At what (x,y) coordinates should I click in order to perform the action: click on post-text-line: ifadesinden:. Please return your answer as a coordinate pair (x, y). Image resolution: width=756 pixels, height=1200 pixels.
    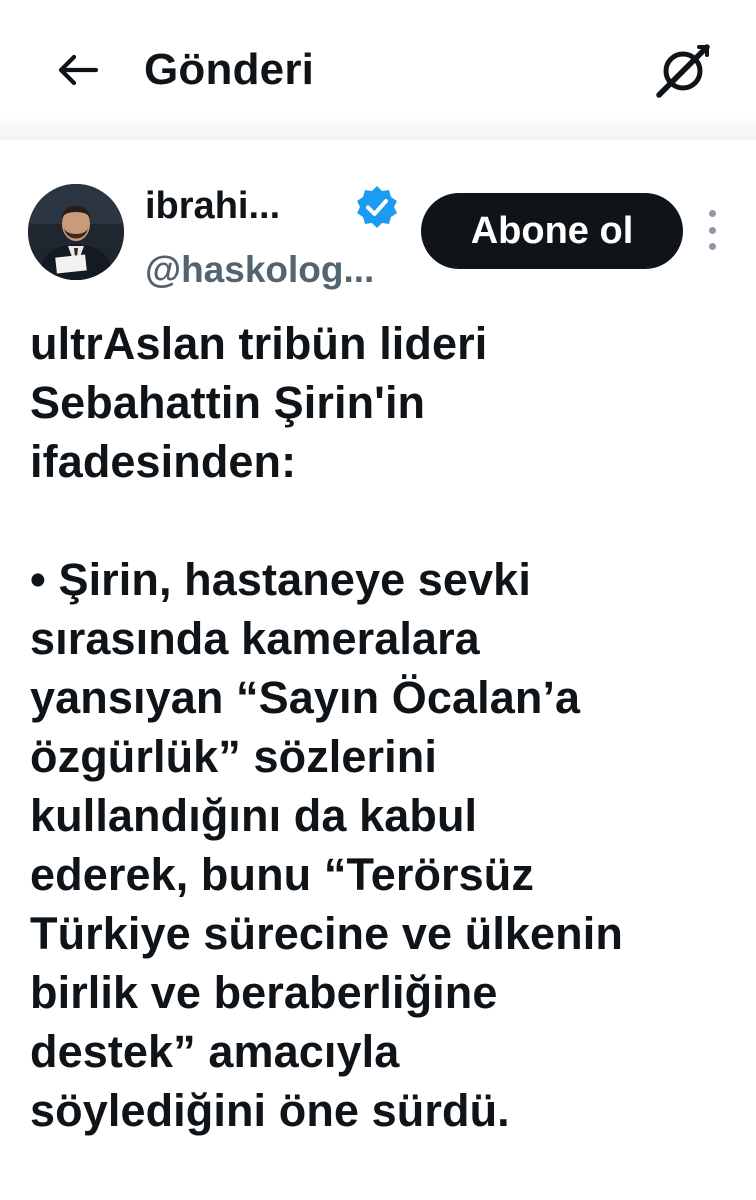
    Looking at the image, I should click on (163, 461).